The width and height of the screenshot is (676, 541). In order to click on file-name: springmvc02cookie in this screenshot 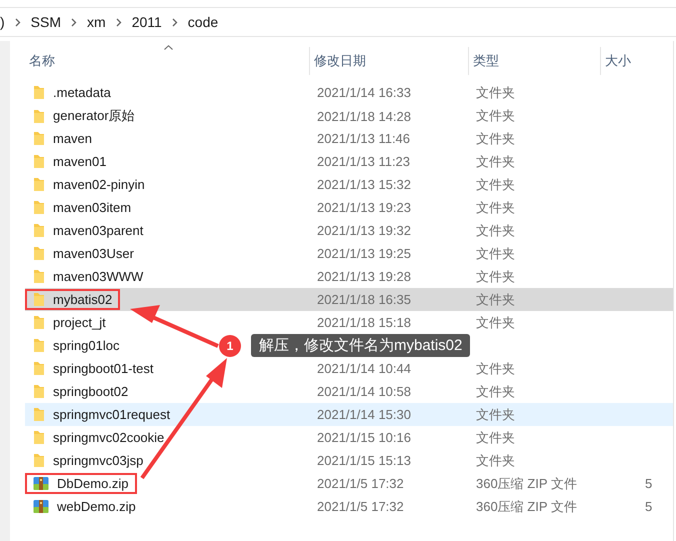, I will do `click(108, 437)`.